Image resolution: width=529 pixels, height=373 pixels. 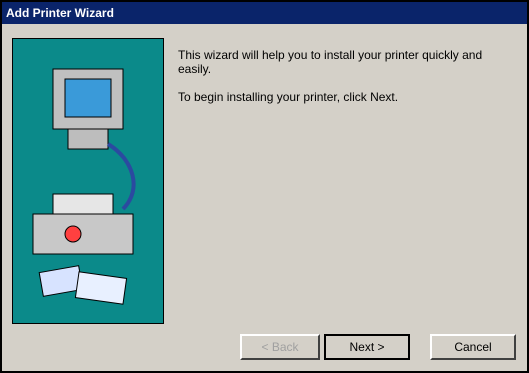 What do you see at coordinates (60, 13) in the screenshot?
I see `window-title: Add Printer Wizard` at bounding box center [60, 13].